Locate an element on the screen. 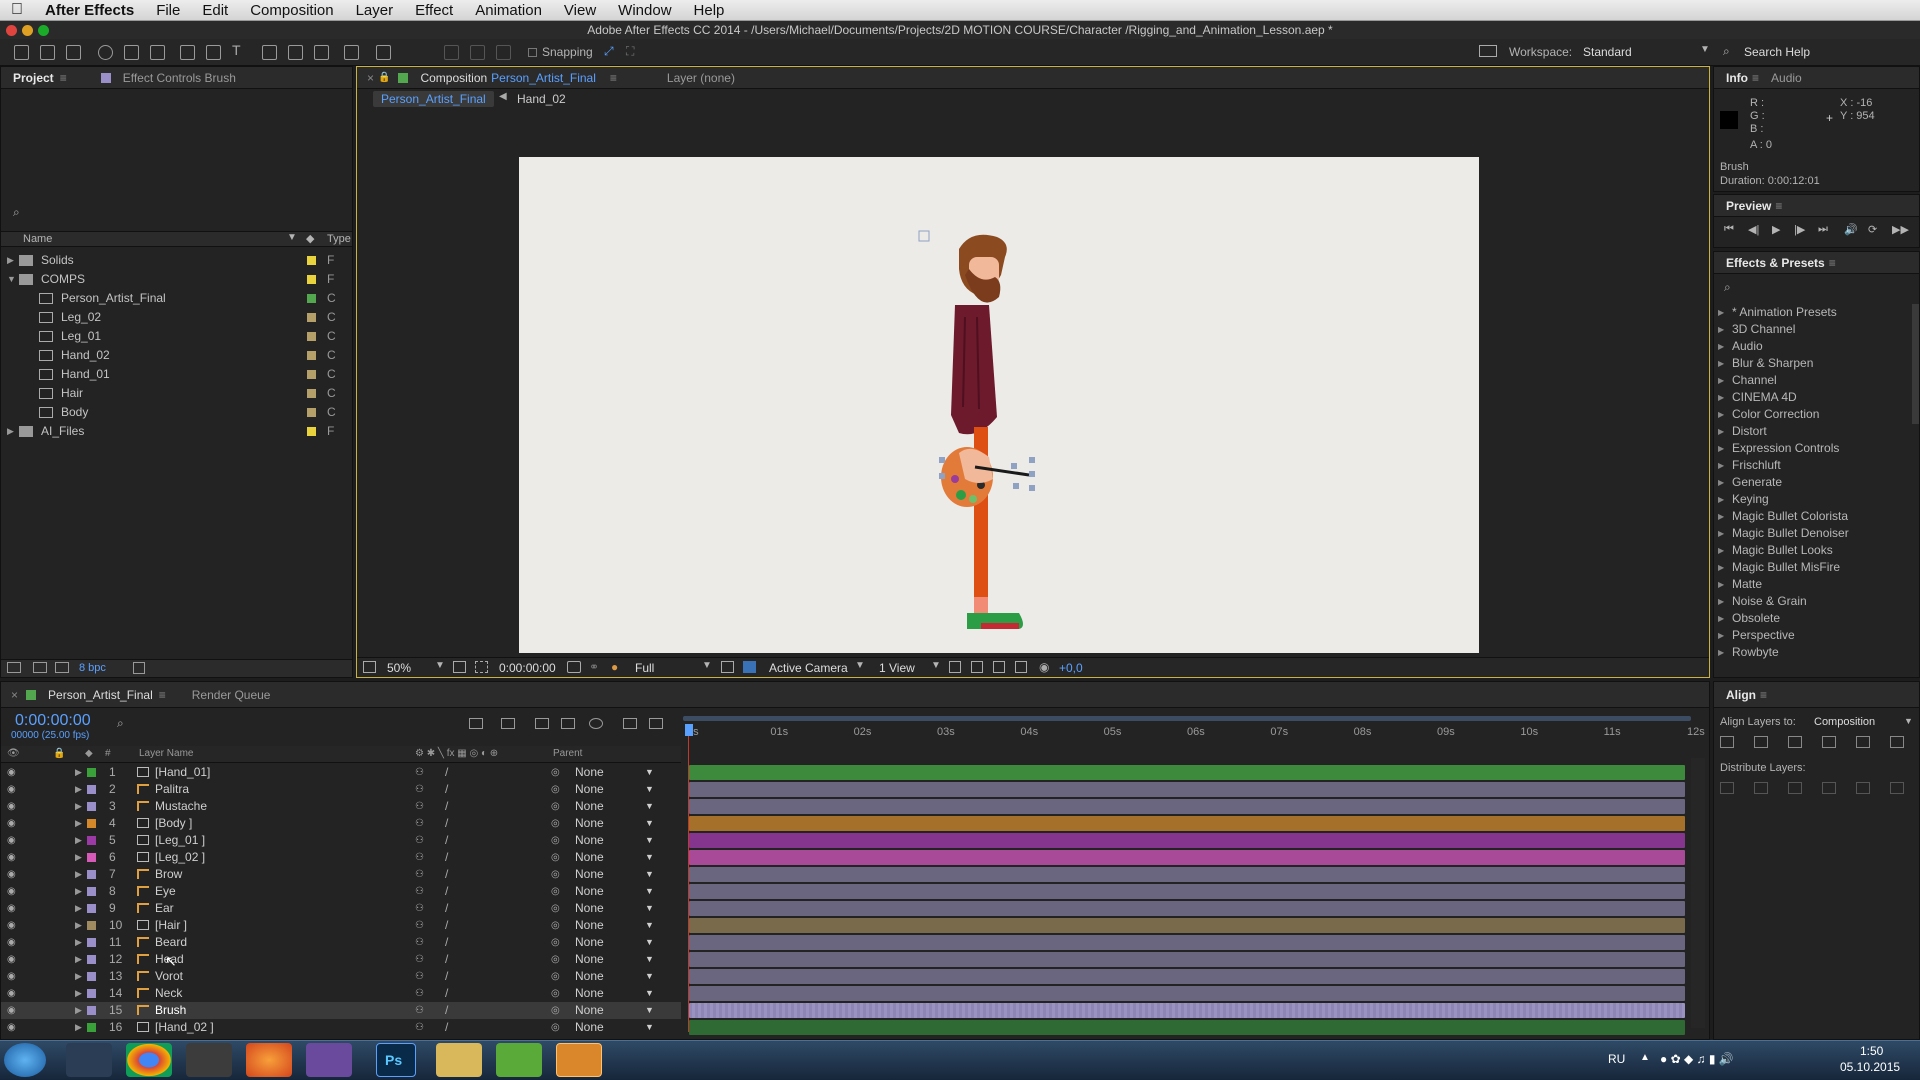 This screenshot has height=1080, width=1920. effects-category: Keying is located at coordinates (1812, 499).